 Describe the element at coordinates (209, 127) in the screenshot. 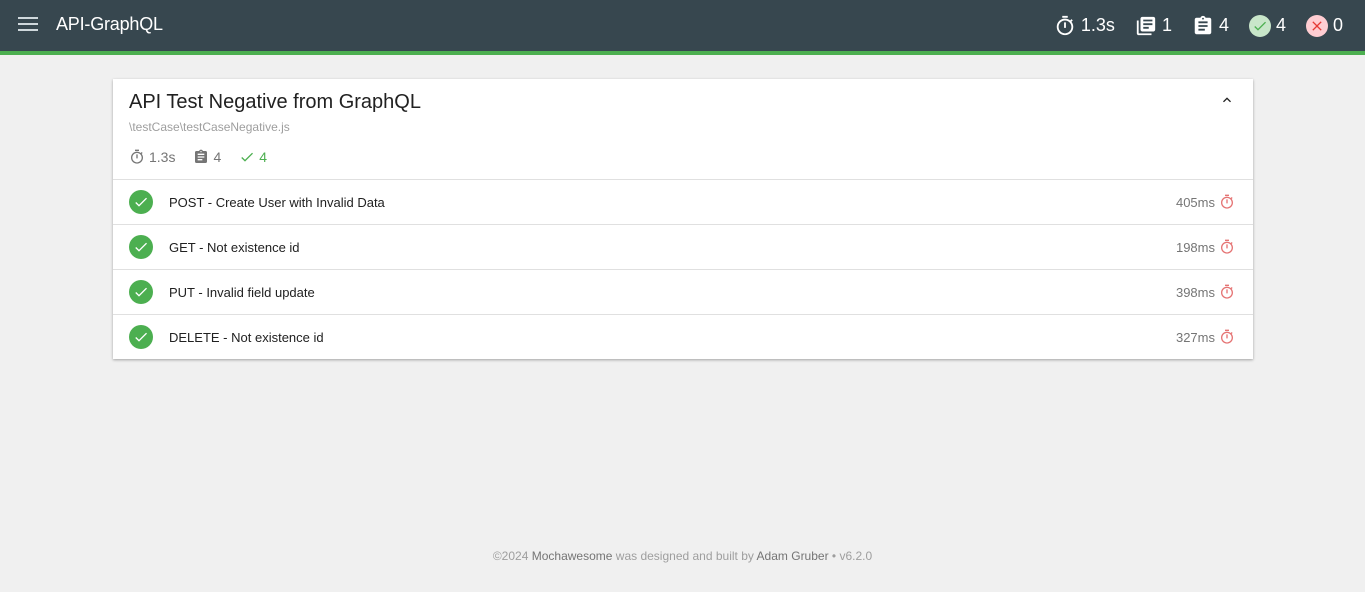

I see `suite-file-path: \testCase\testCaseNegative.js` at that location.